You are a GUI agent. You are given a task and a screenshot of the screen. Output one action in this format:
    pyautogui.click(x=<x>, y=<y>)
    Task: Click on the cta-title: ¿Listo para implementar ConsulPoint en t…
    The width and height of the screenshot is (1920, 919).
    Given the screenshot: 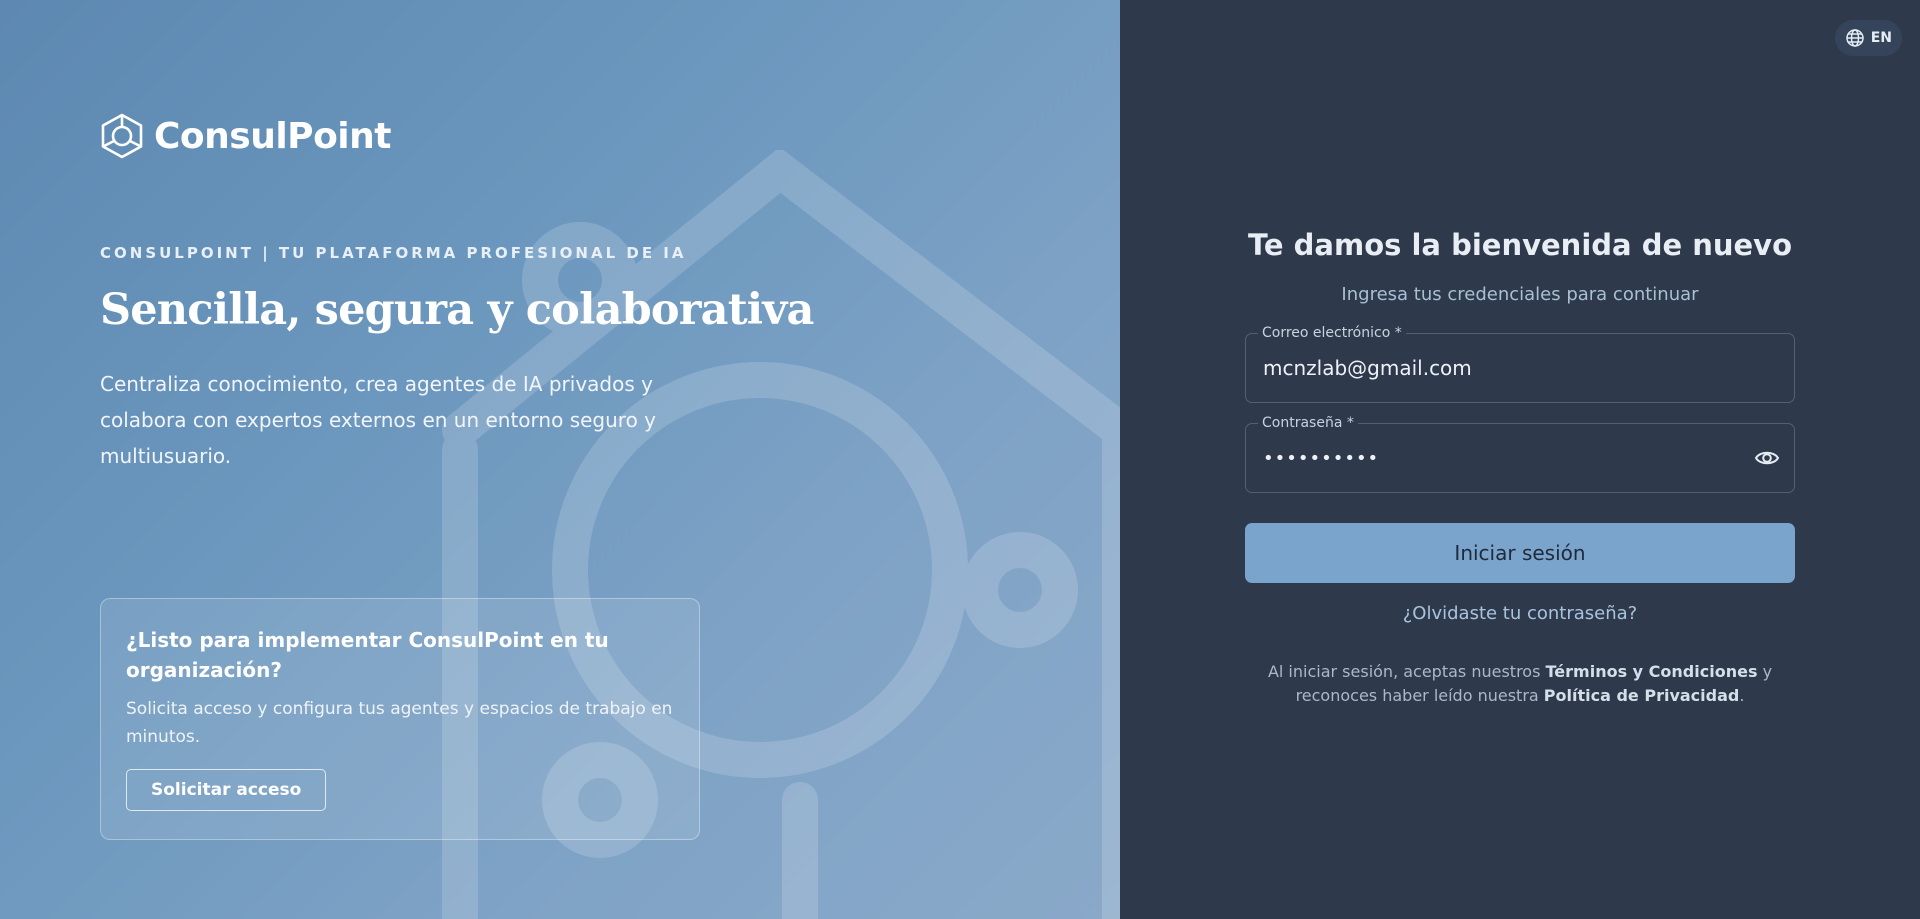 What is the action you would take?
    pyautogui.click(x=367, y=655)
    